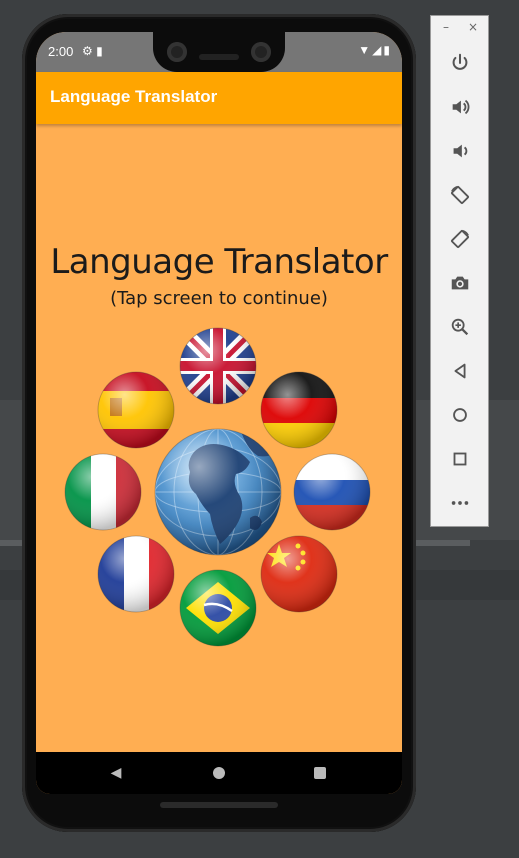 The height and width of the screenshot is (858, 519). I want to click on back-button, so click(460, 371).